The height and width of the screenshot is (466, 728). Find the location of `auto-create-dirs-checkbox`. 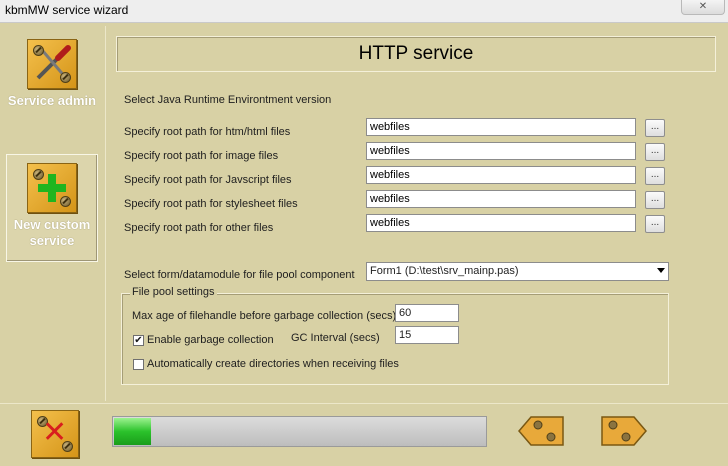

auto-create-dirs-checkbox is located at coordinates (138, 364).